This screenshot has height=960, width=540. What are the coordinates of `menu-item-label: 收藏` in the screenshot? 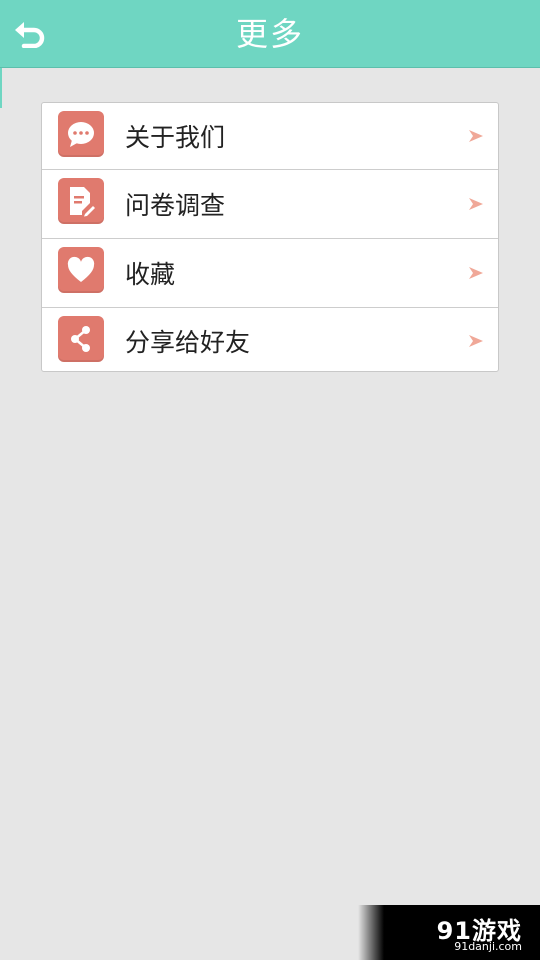 It's located at (150, 274).